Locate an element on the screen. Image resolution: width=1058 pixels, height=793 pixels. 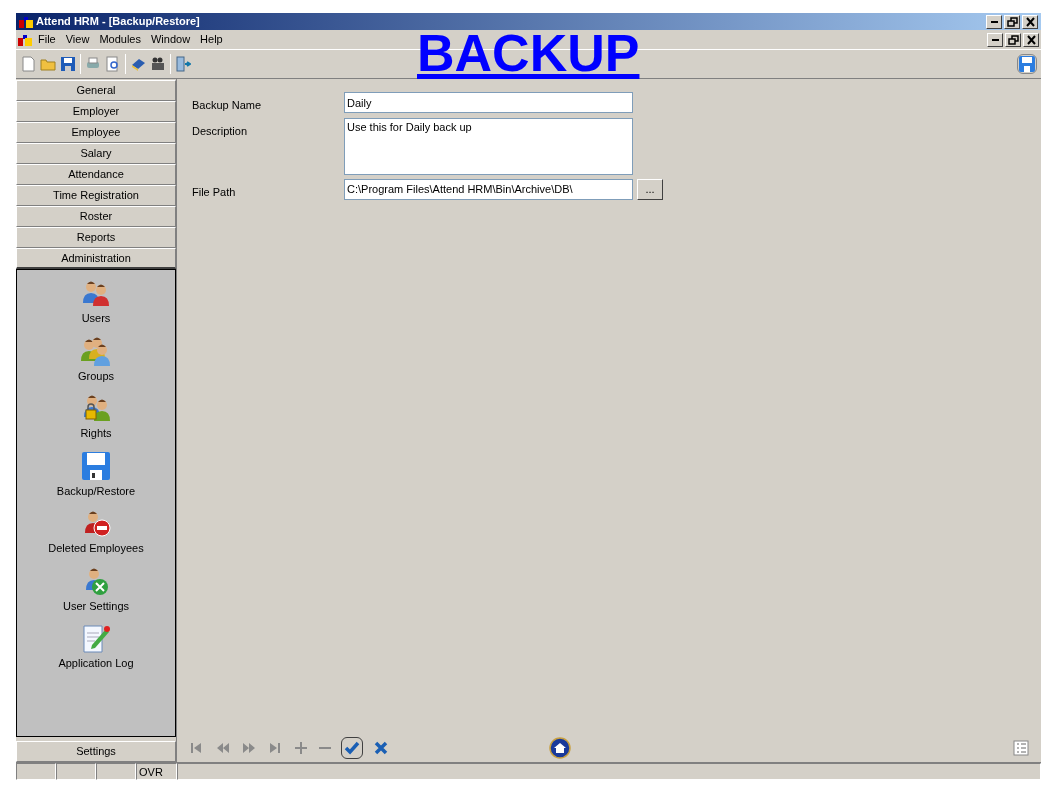
save-icon is located at coordinates (68, 64).